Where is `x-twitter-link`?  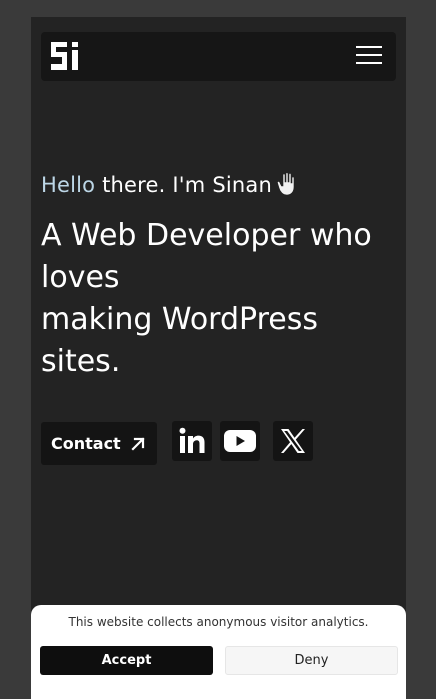
x-twitter-link is located at coordinates (293, 441).